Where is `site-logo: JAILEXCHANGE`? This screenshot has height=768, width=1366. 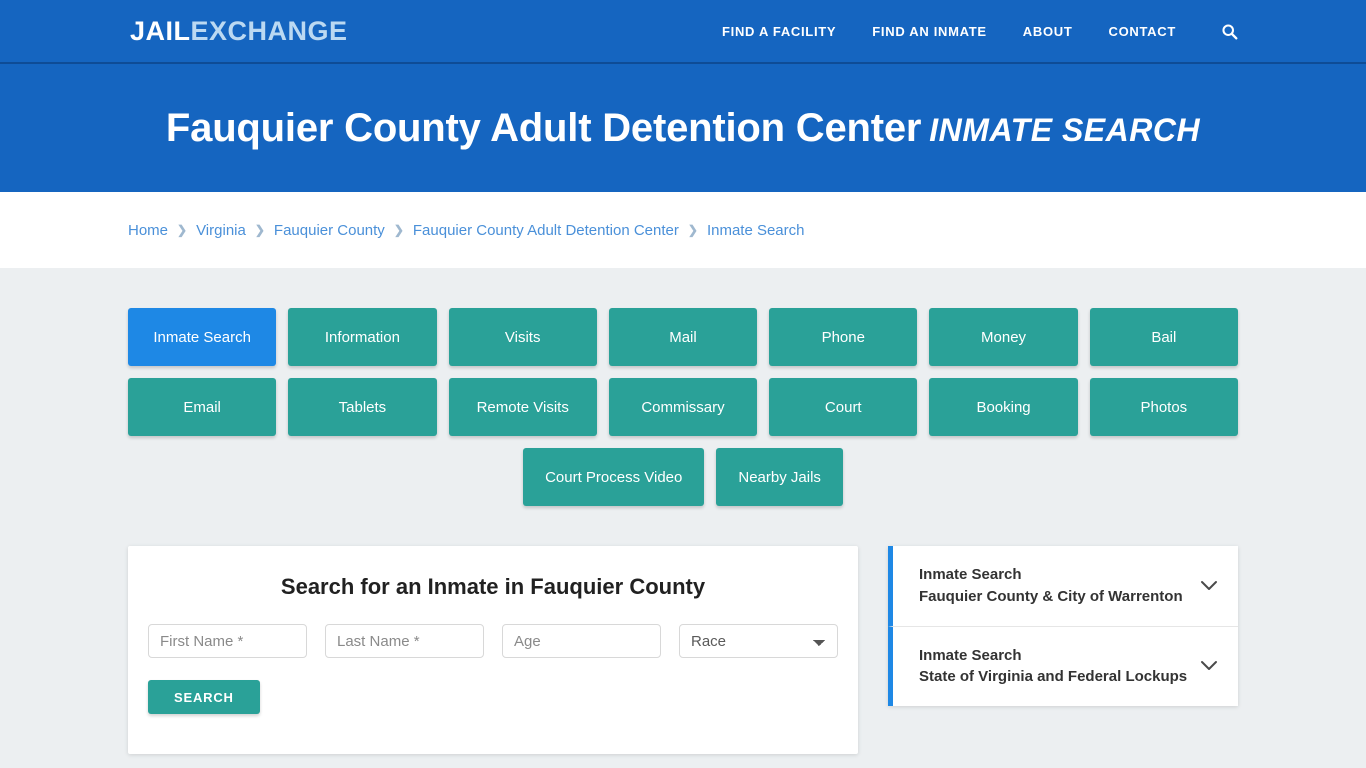
site-logo: JAILEXCHANGE is located at coordinates (239, 30).